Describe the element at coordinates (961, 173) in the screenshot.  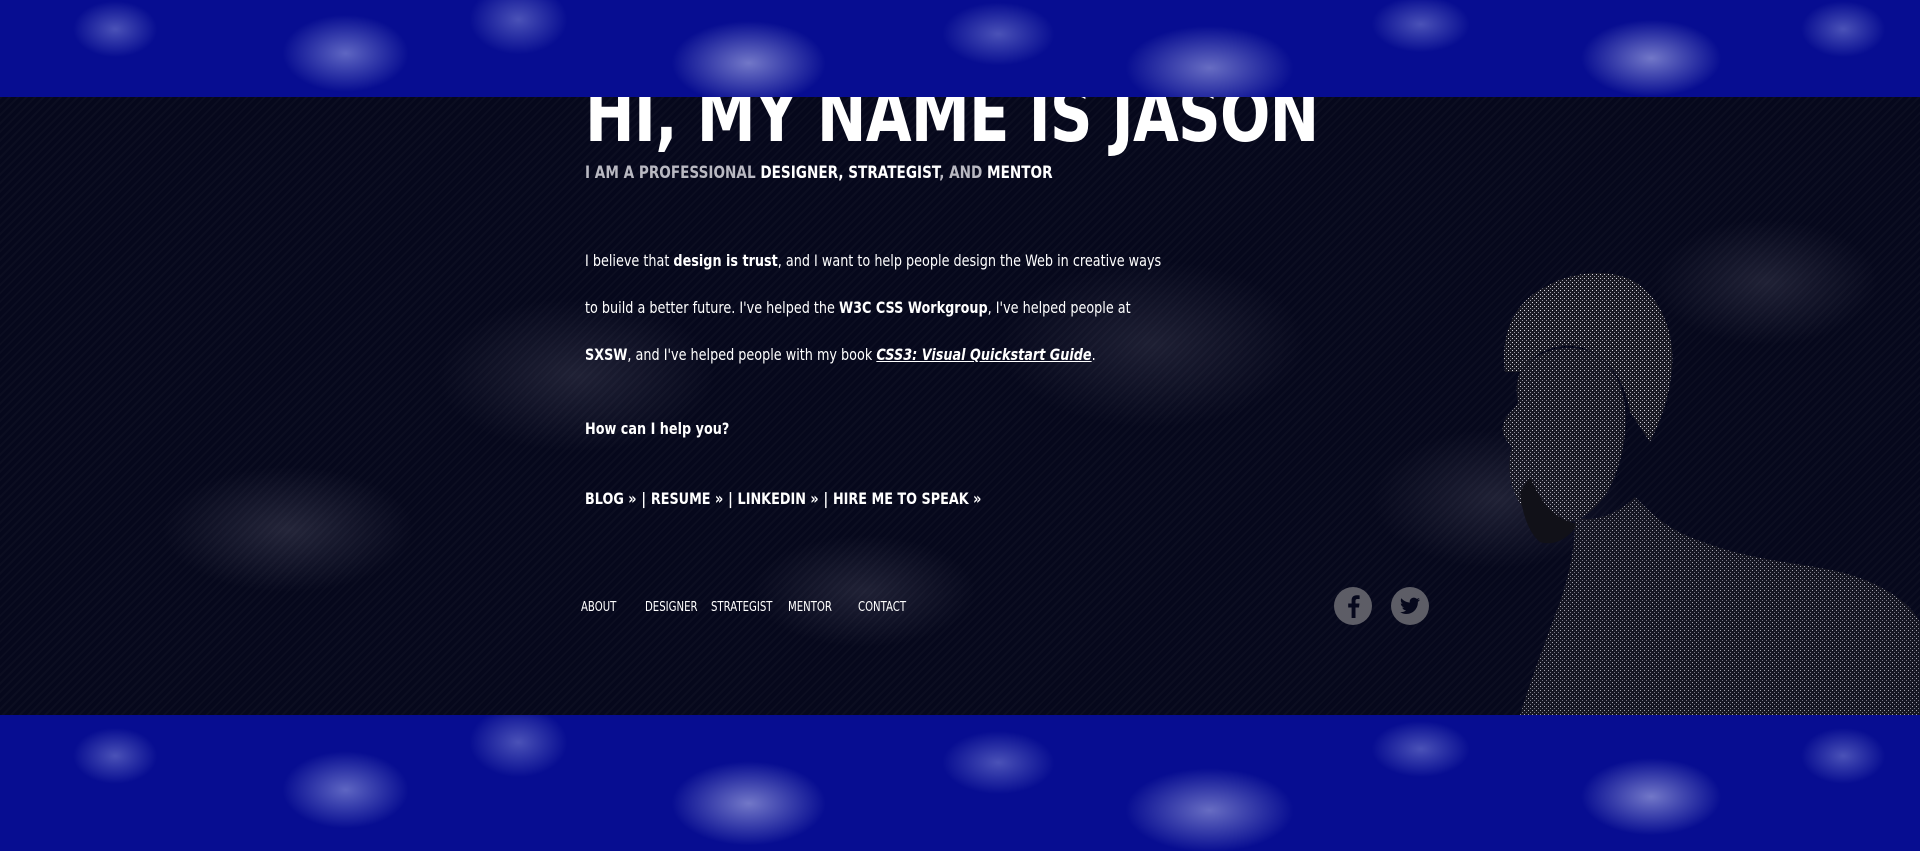
I see `tagline-separator-and: , AND` at that location.